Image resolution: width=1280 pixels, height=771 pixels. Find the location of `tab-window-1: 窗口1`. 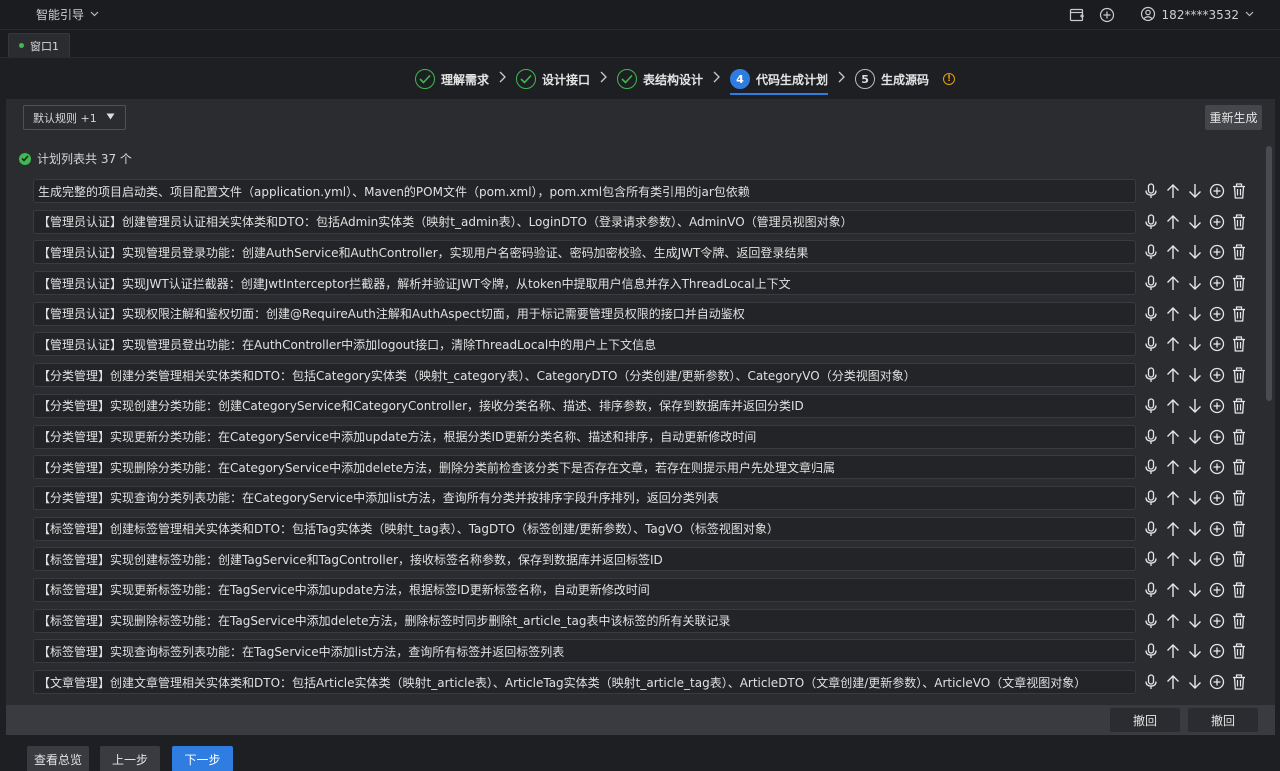

tab-window-1: 窗口1 is located at coordinates (39, 45).